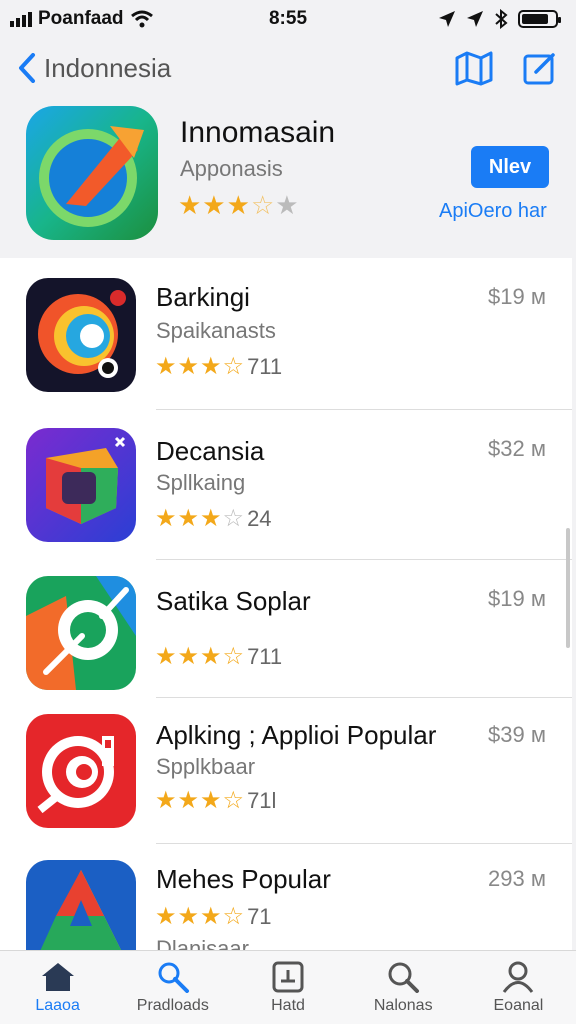  I want to click on rating-count: 71l, so click(262, 800).